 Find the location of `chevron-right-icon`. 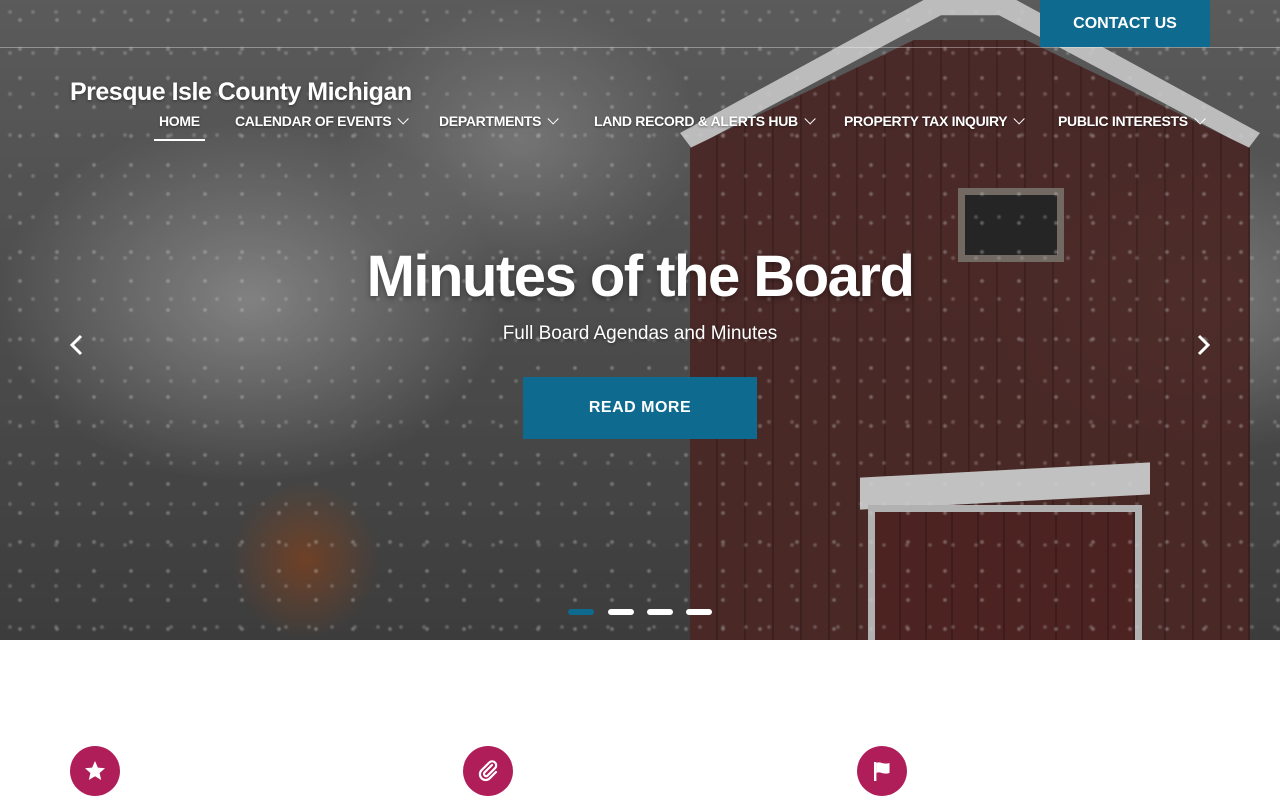

chevron-right-icon is located at coordinates (1204, 345).